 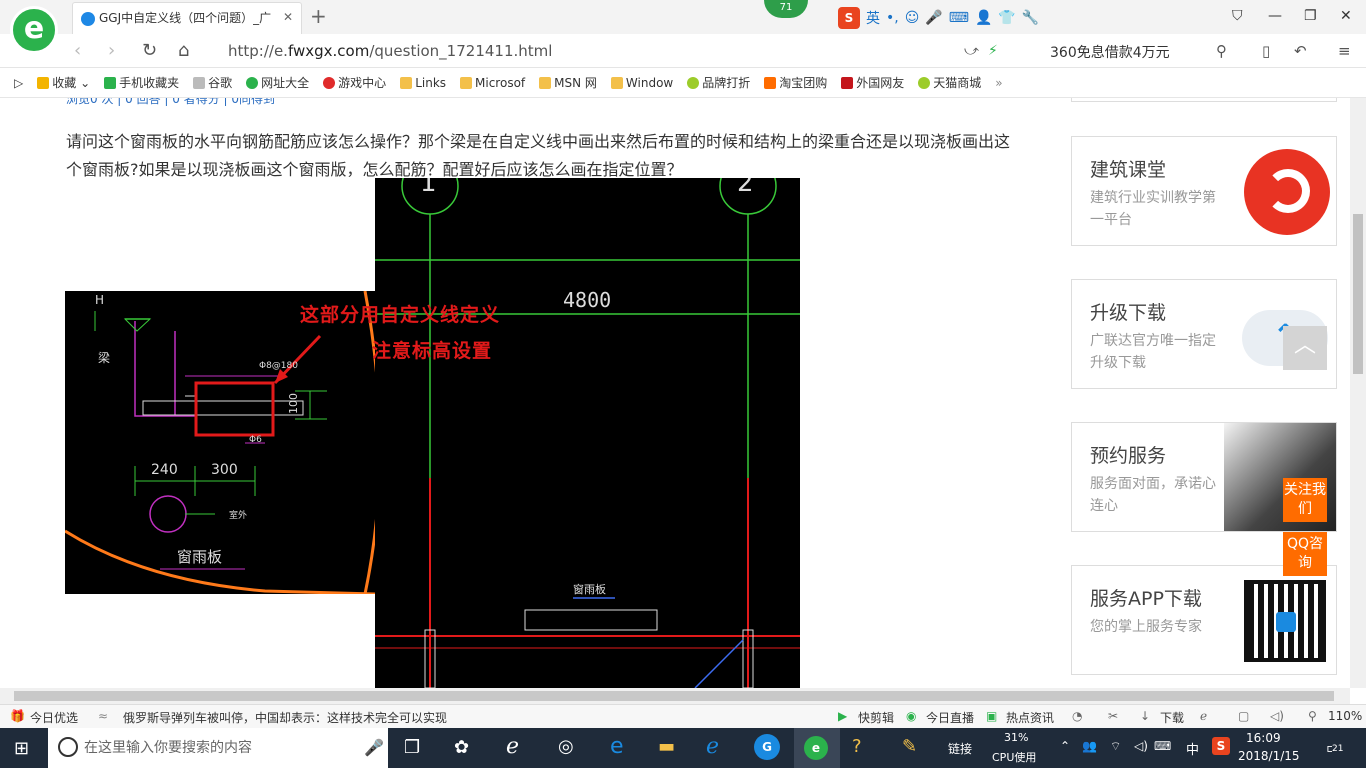 I want to click on bookmark-label: 谷歌, so click(x=220, y=83).